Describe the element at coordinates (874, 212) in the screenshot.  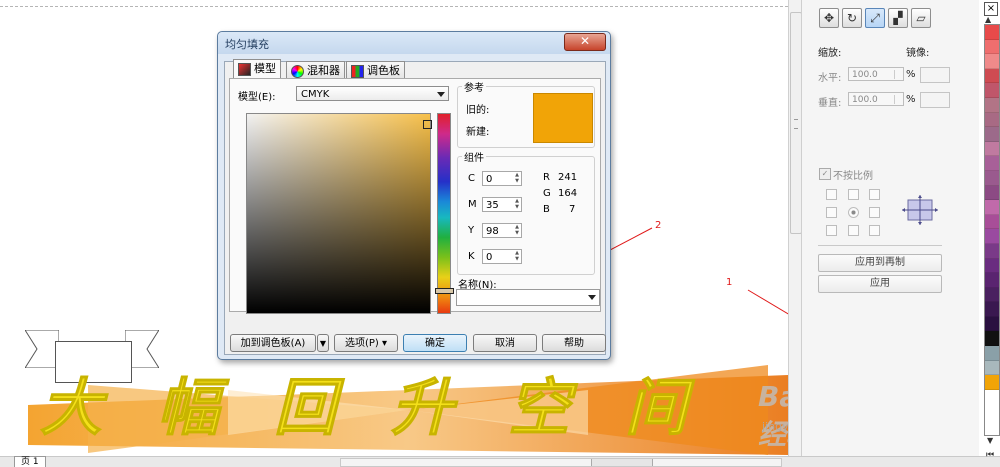
I see `anchor-middle-right` at that location.